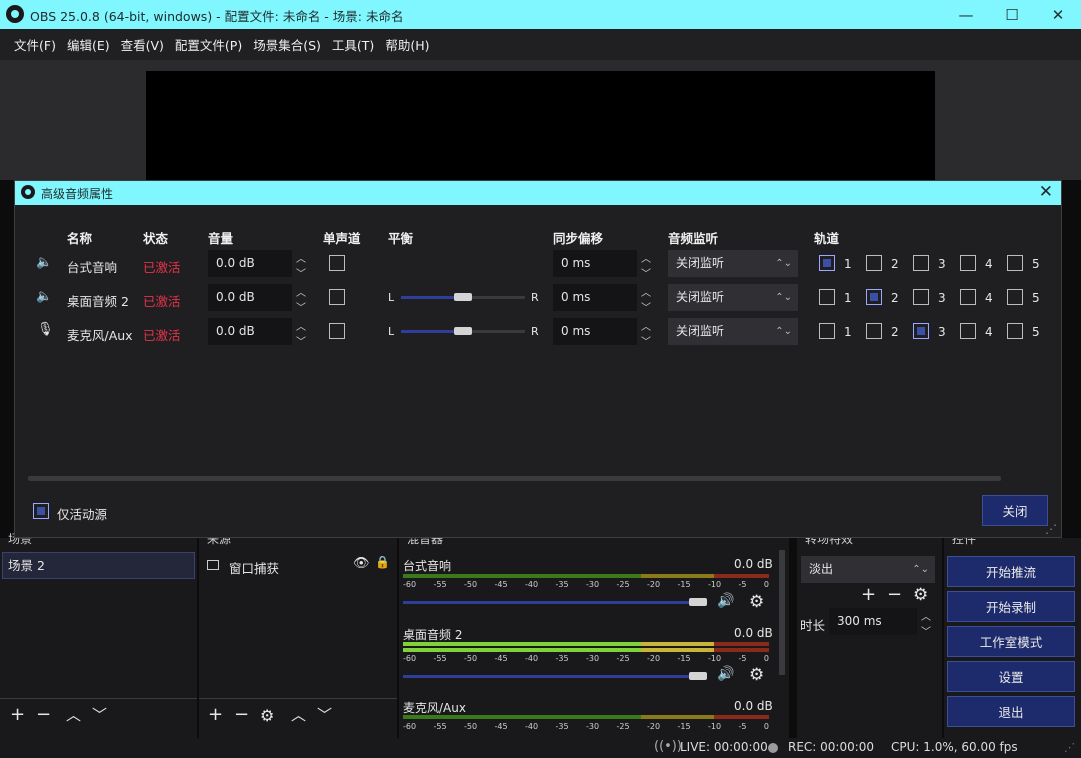 The image size is (1081, 758). I want to click on scenes-dock: 场景 场景 2 + − ︿ ﹀, so click(98, 635).